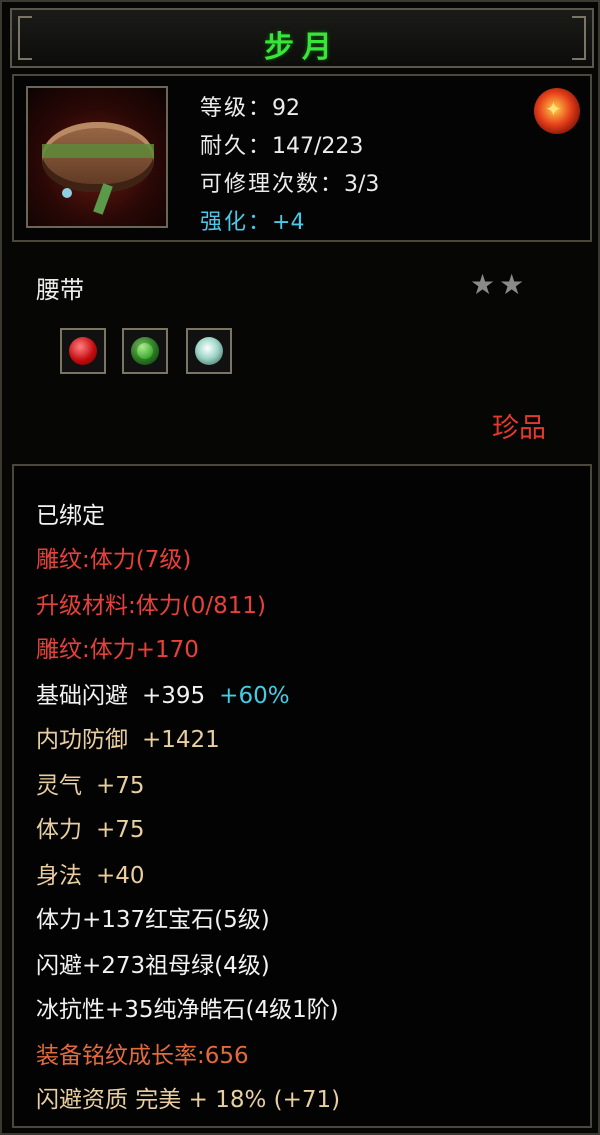  Describe the element at coordinates (59, 876) in the screenshot. I see `agility-label: 身法` at that location.